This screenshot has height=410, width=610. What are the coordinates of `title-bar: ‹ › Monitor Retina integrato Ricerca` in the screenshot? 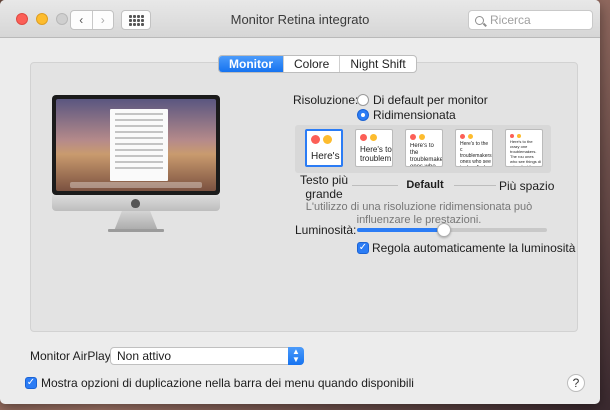 It's located at (300, 19).